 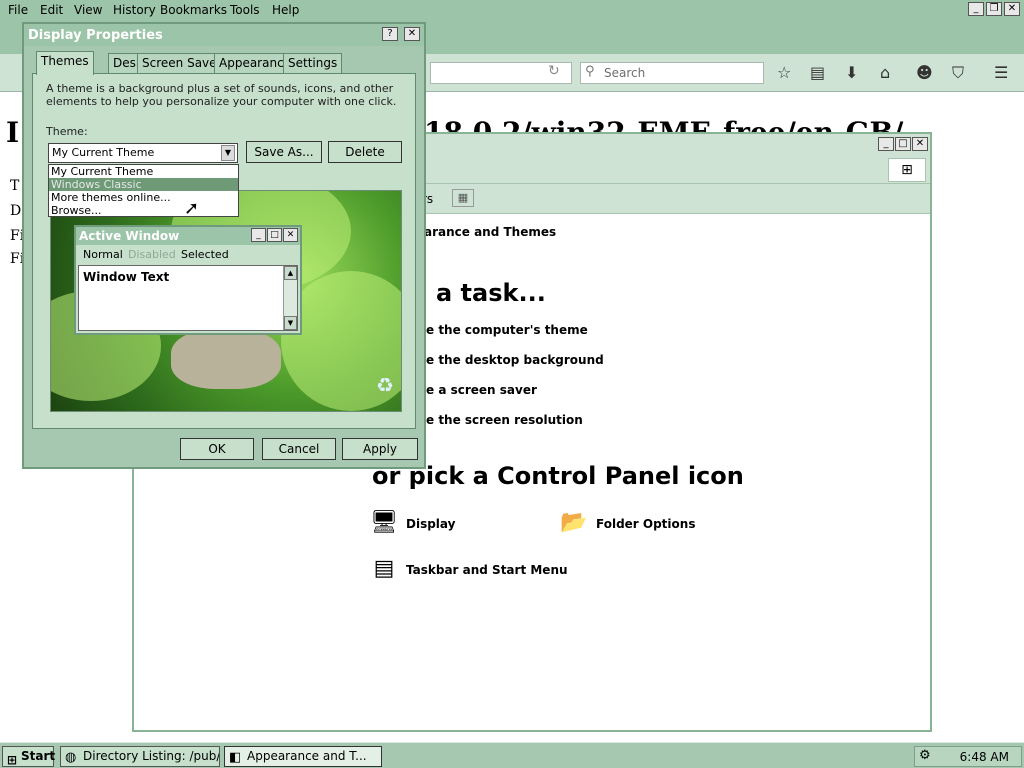 What do you see at coordinates (290, 273) in the screenshot?
I see `scroll-up-icon: ▲` at bounding box center [290, 273].